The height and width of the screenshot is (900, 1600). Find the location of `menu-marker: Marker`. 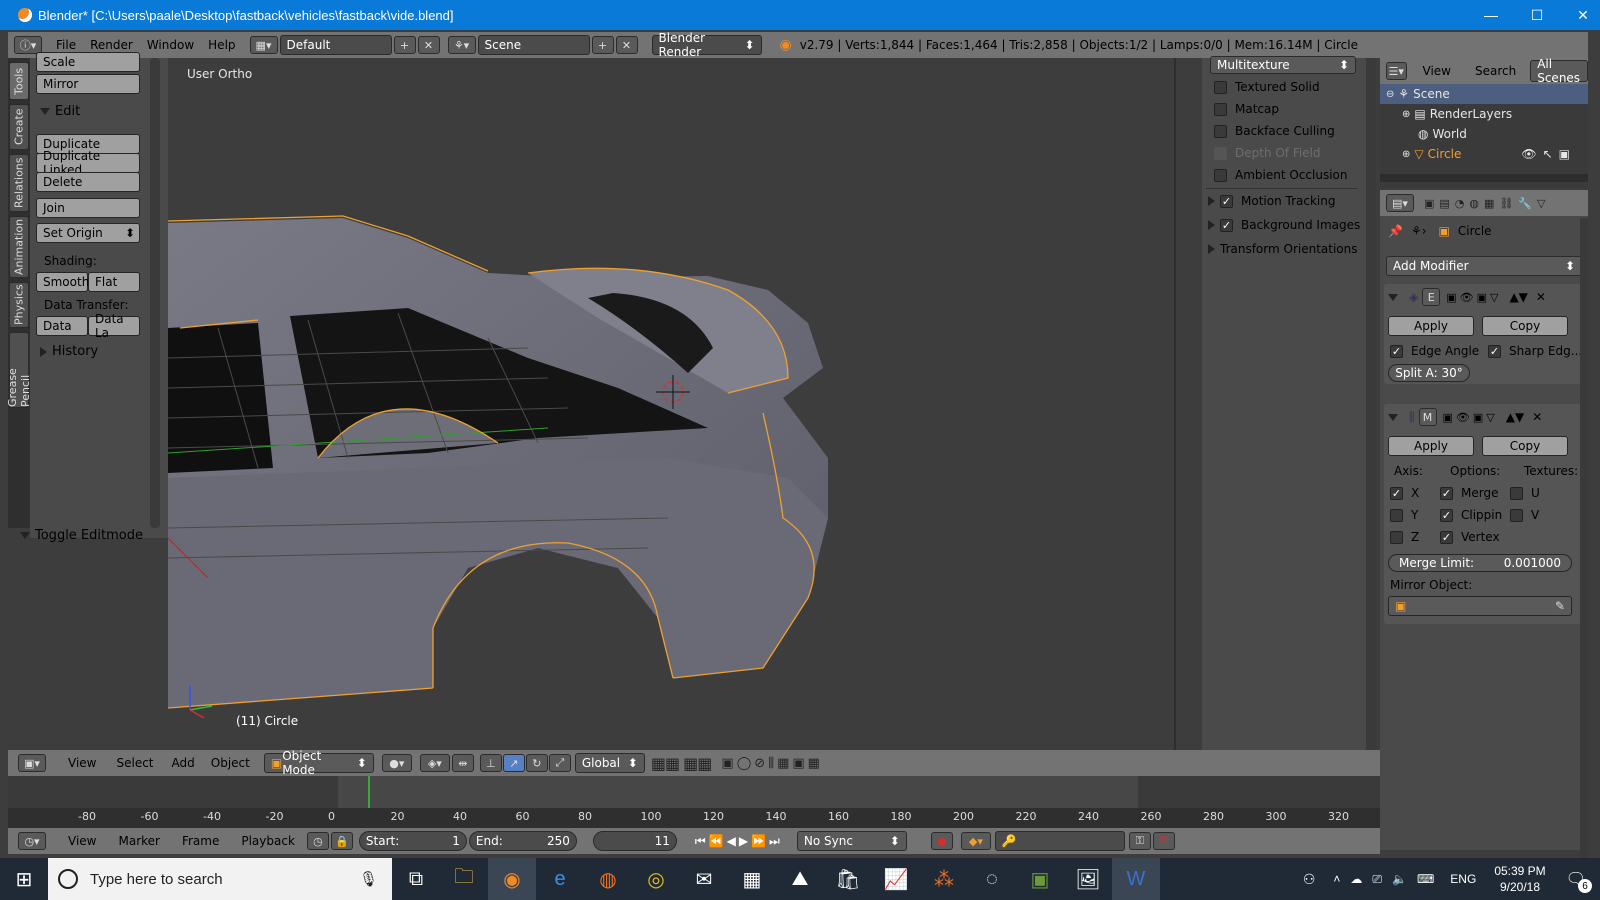

menu-marker: Marker is located at coordinates (138, 841).